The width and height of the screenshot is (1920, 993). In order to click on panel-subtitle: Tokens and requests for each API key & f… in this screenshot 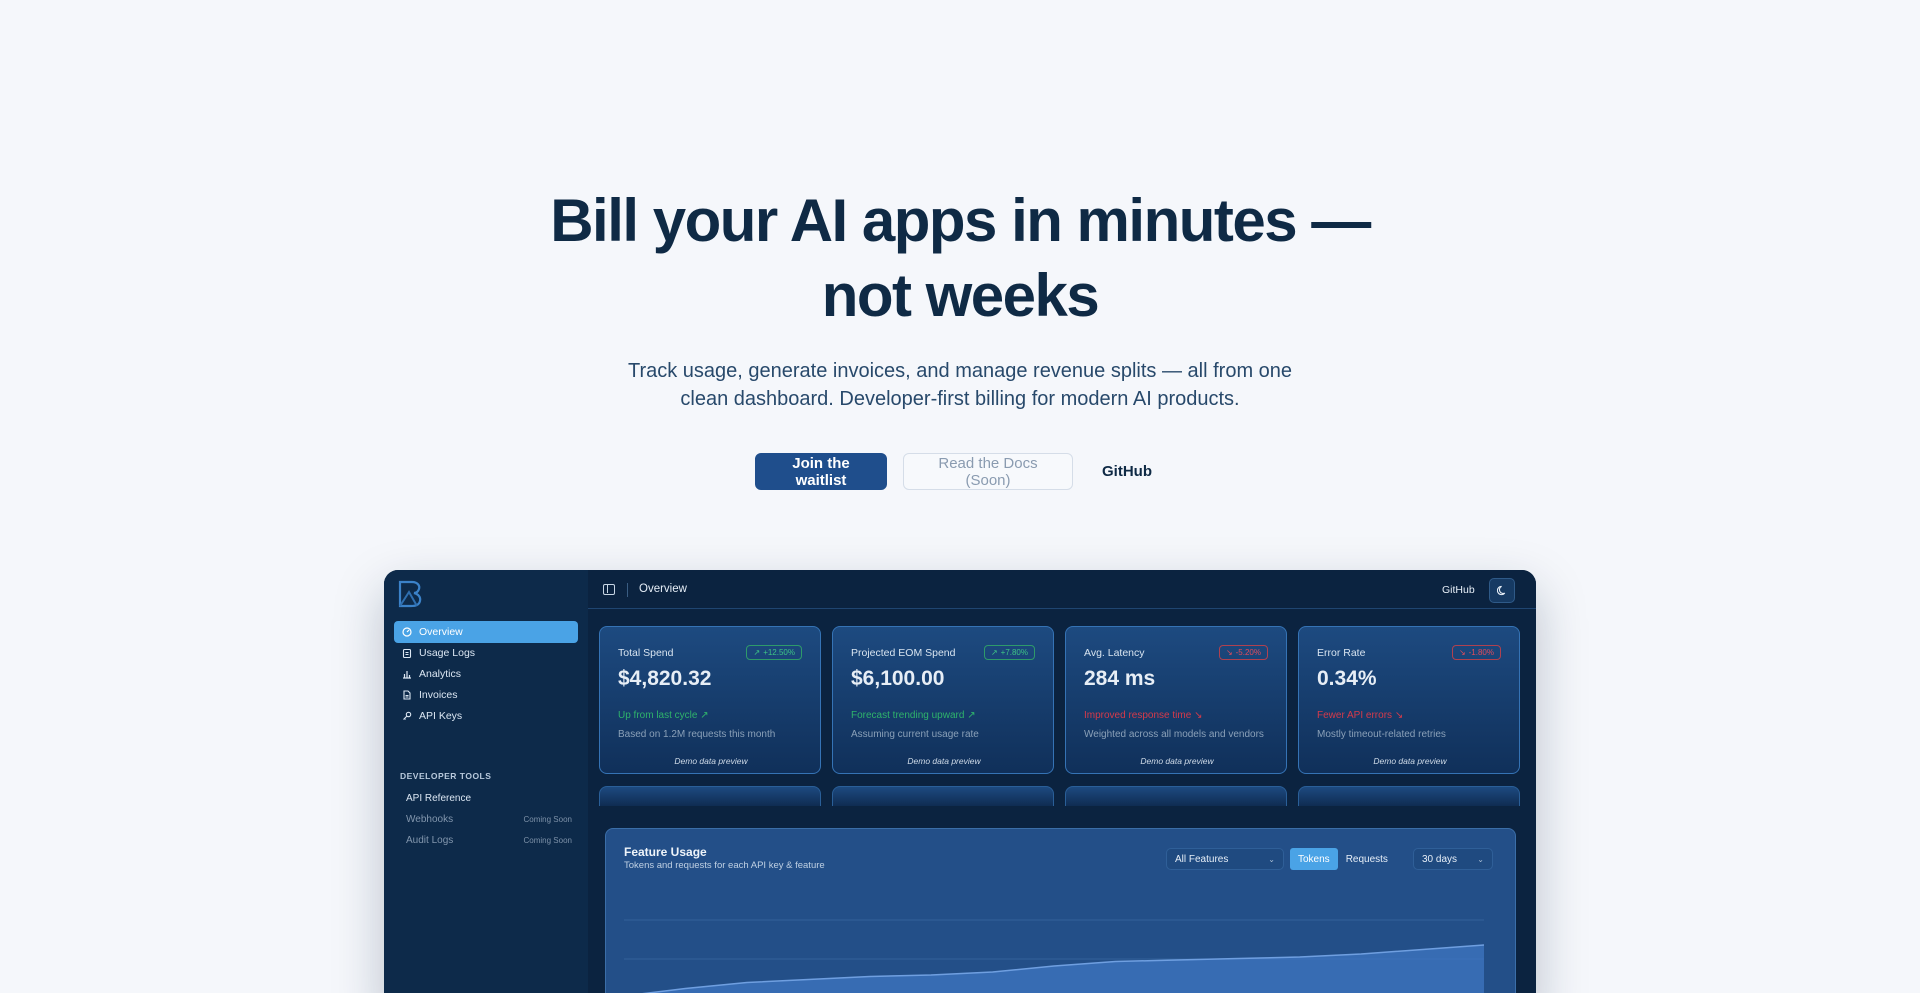, I will do `click(724, 865)`.